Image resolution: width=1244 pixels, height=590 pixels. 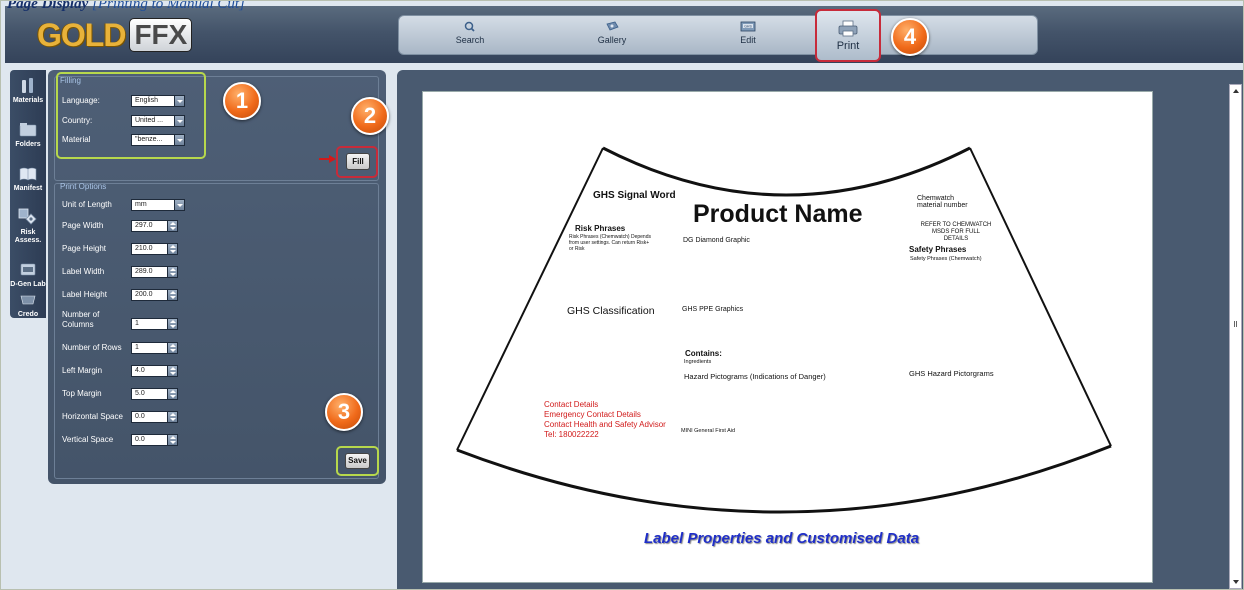 What do you see at coordinates (140, 393) in the screenshot?
I see `top-margin-value: 5.0` at bounding box center [140, 393].